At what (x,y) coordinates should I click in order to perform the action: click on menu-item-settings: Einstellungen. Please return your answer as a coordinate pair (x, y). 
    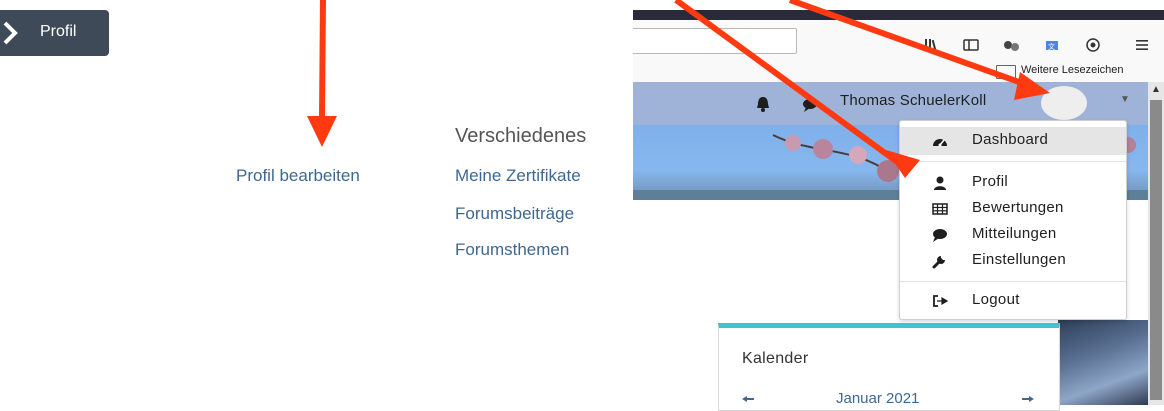
    Looking at the image, I should click on (1013, 261).